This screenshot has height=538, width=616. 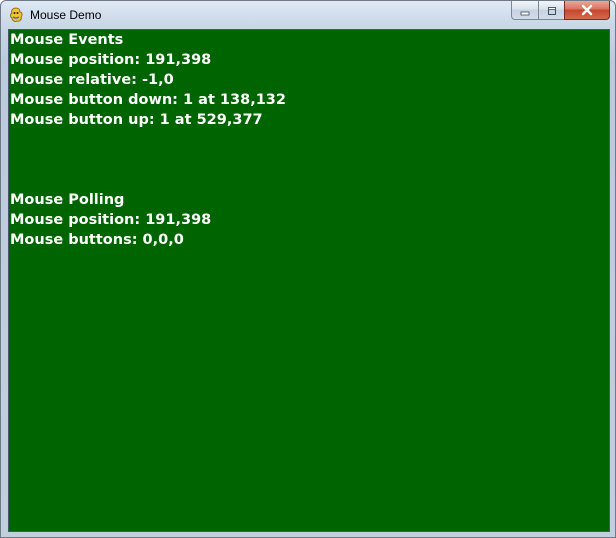 What do you see at coordinates (67, 200) in the screenshot?
I see `mouse-polling-heading: Mouse Polling` at bounding box center [67, 200].